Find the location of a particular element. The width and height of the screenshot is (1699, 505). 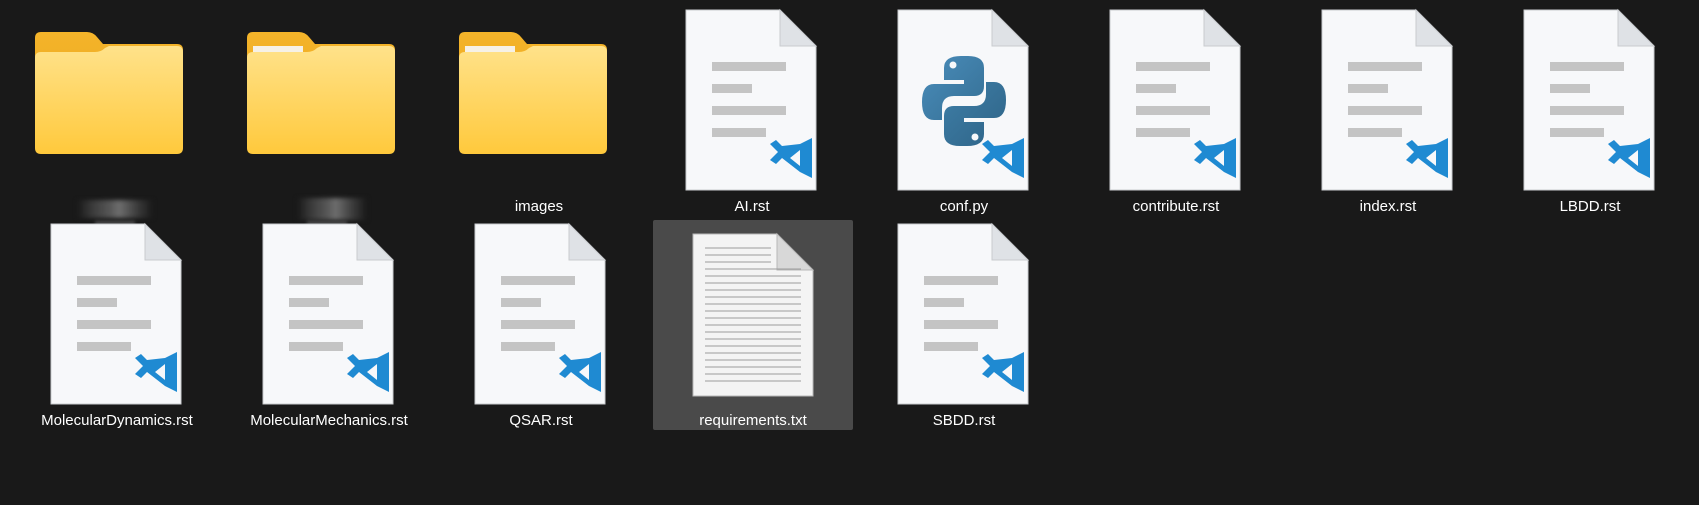

item-label: conf.py is located at coordinates (964, 206).